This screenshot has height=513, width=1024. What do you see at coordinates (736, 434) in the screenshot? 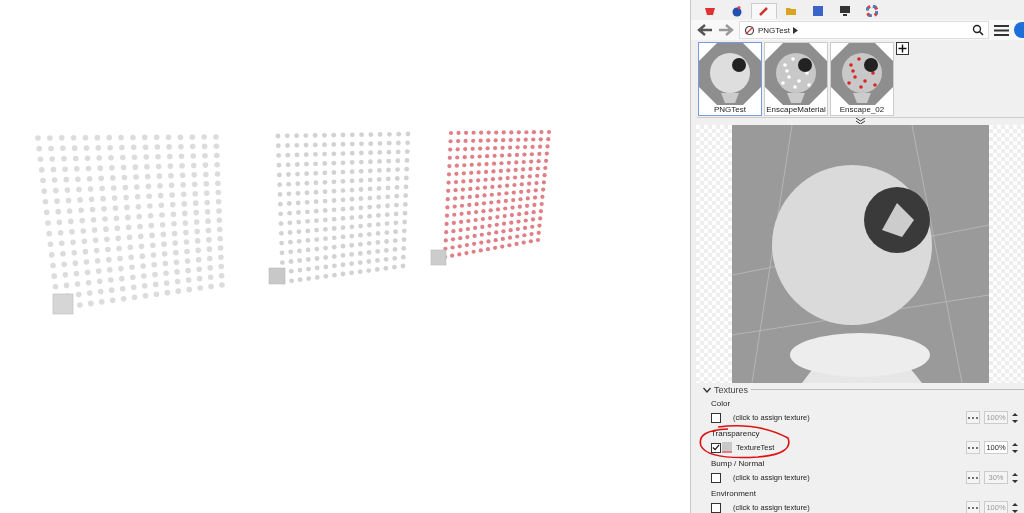
I see `texture-slot-label: Transparency` at bounding box center [736, 434].